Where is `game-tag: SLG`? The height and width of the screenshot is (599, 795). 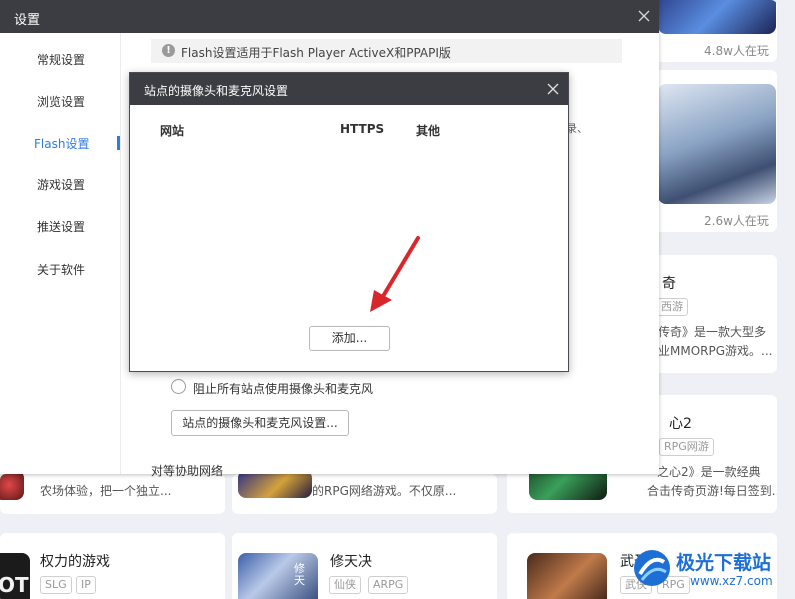
game-tag: SLG is located at coordinates (56, 585).